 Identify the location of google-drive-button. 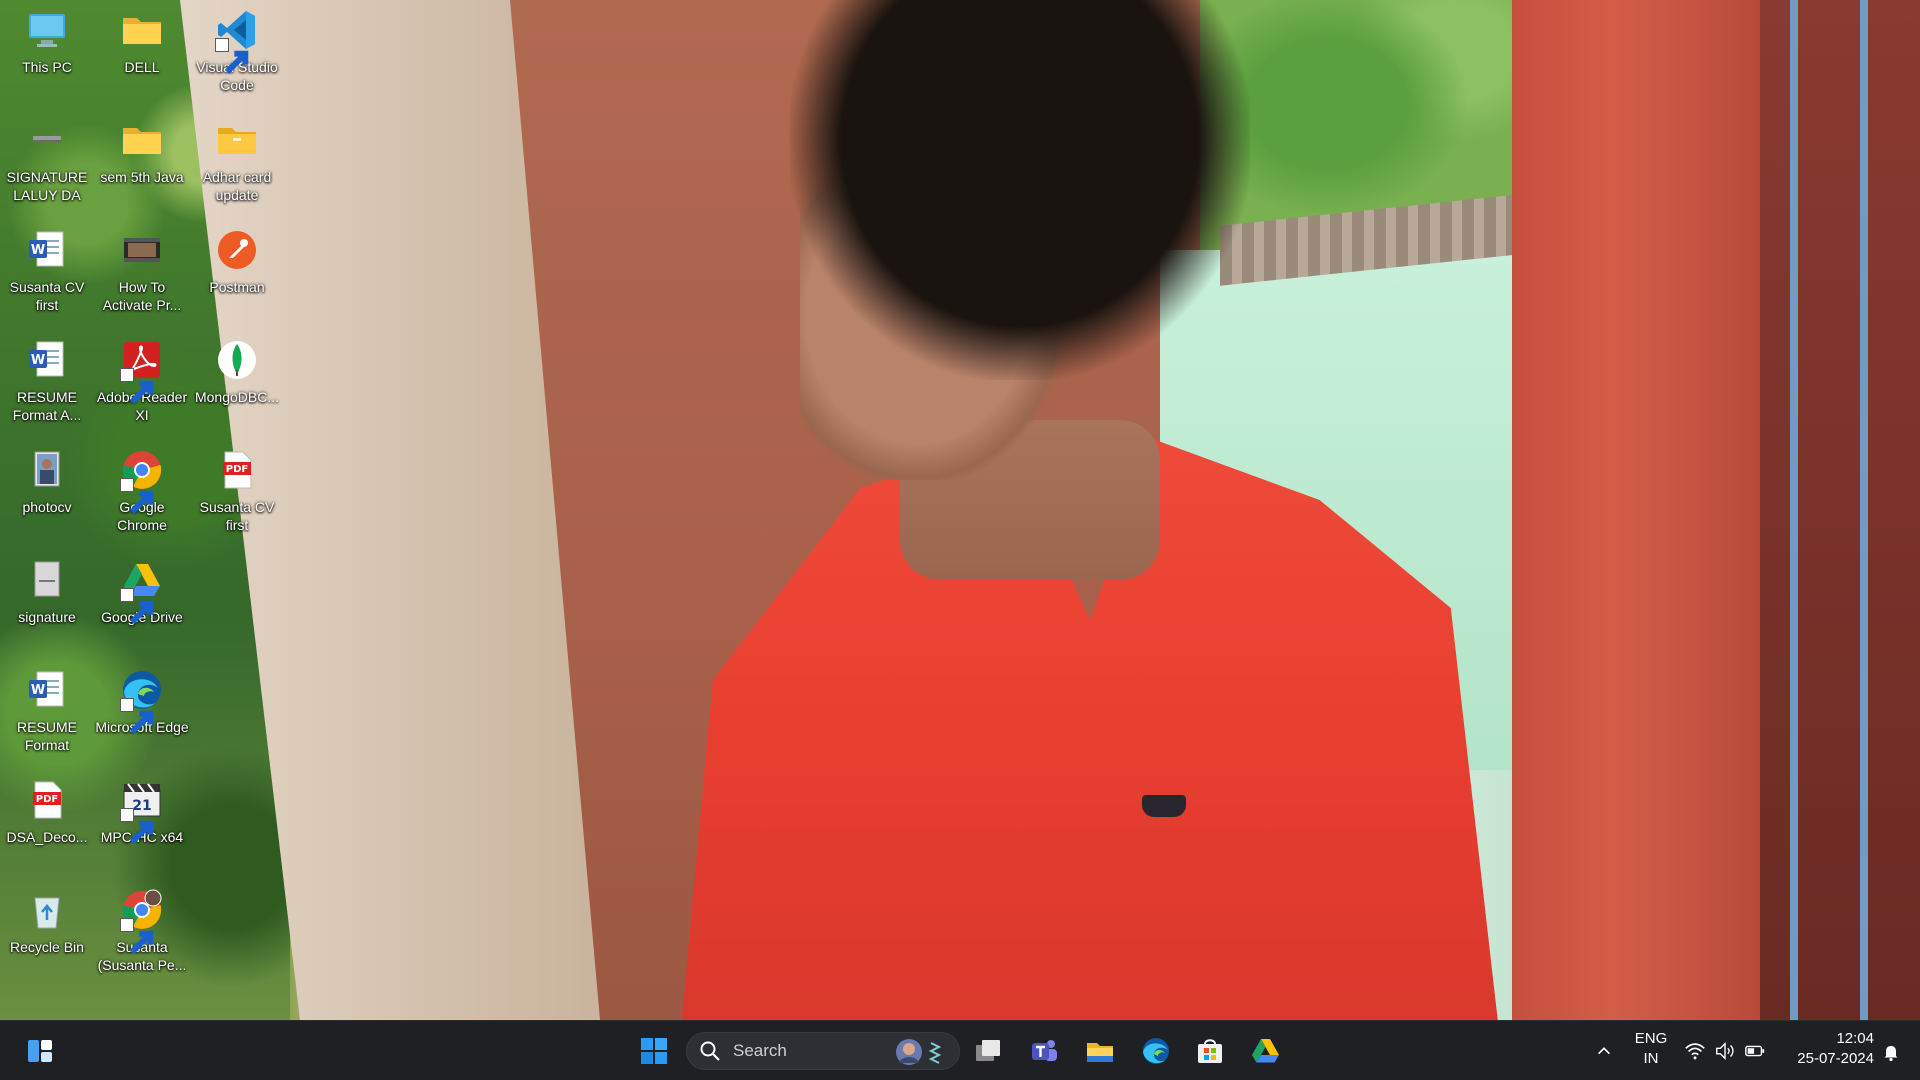
(1266, 1051).